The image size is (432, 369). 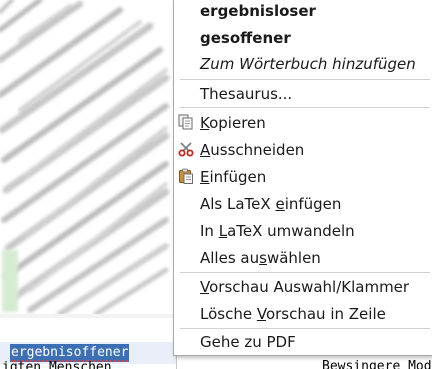 I want to click on menu-item-label: In LaTeX umwandeln, so click(x=277, y=230).